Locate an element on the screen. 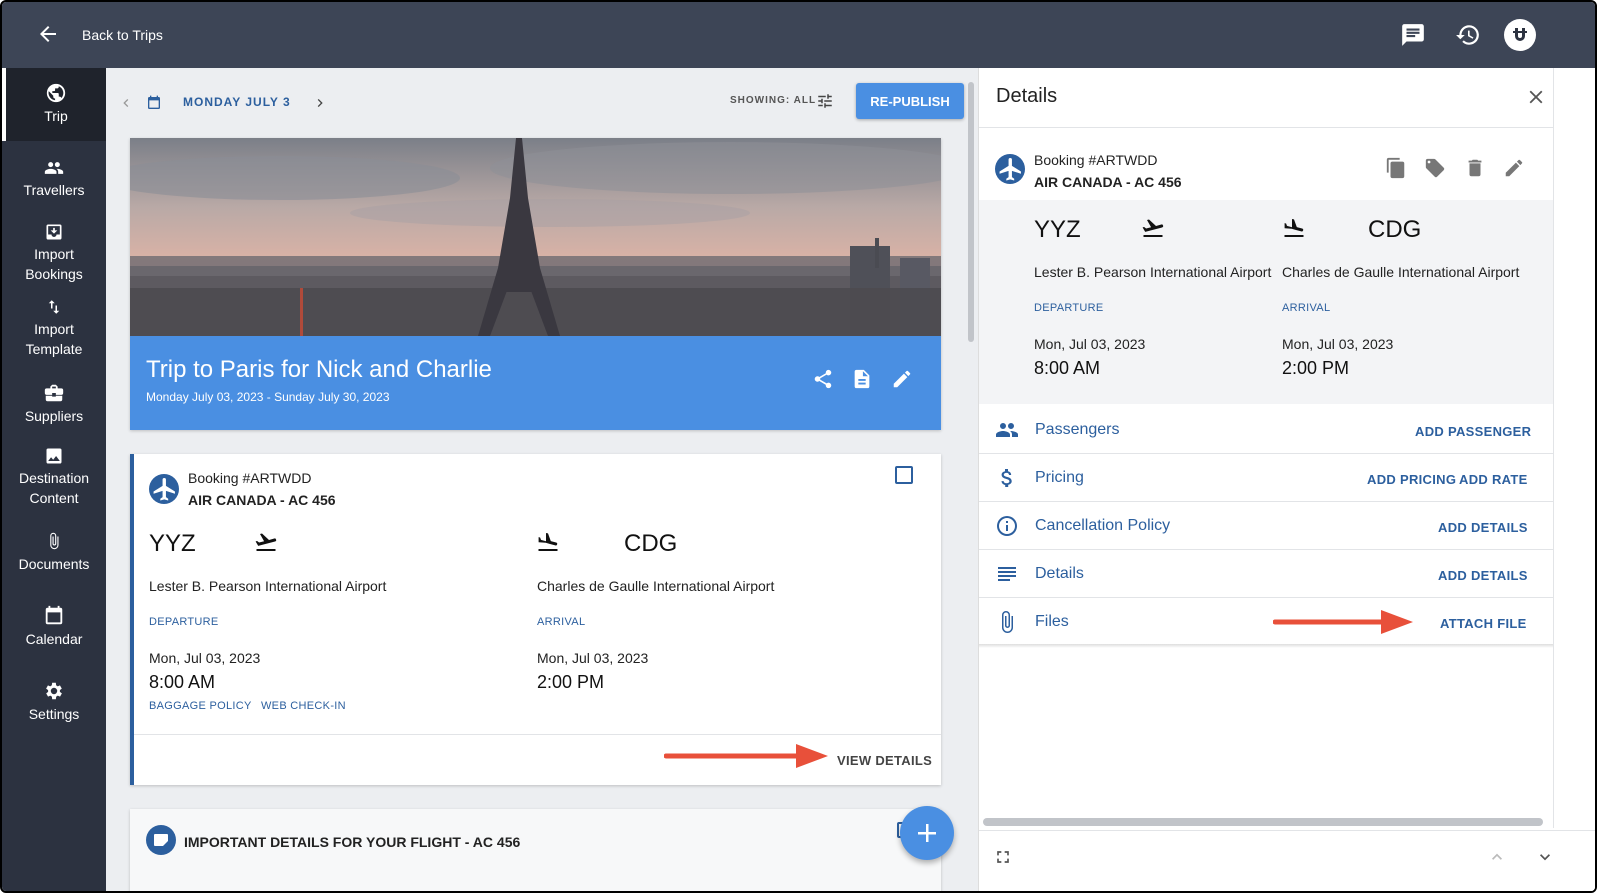 Image resolution: width=1597 pixels, height=893 pixels. sidebar-item-label: Destination Content is located at coordinates (54, 488).